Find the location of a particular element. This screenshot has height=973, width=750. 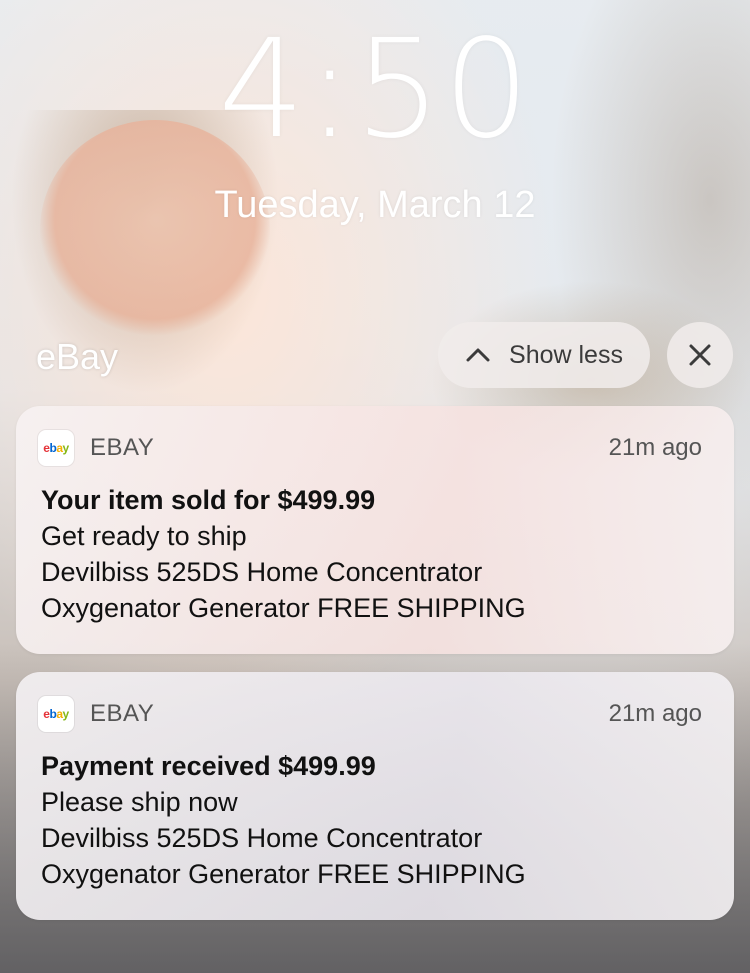

lockscreen-clock: 4:50 is located at coordinates (375, 90).